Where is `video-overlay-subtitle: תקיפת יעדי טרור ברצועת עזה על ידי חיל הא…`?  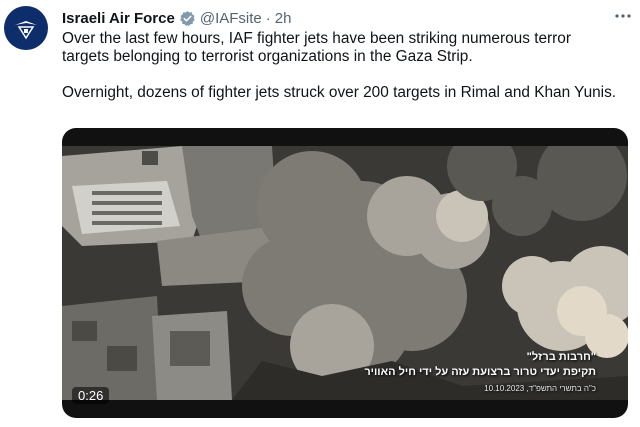
video-overlay-subtitle: תקיפת יעדי טרור ברצועת עזה על ידי חיל הא… is located at coordinates (480, 372).